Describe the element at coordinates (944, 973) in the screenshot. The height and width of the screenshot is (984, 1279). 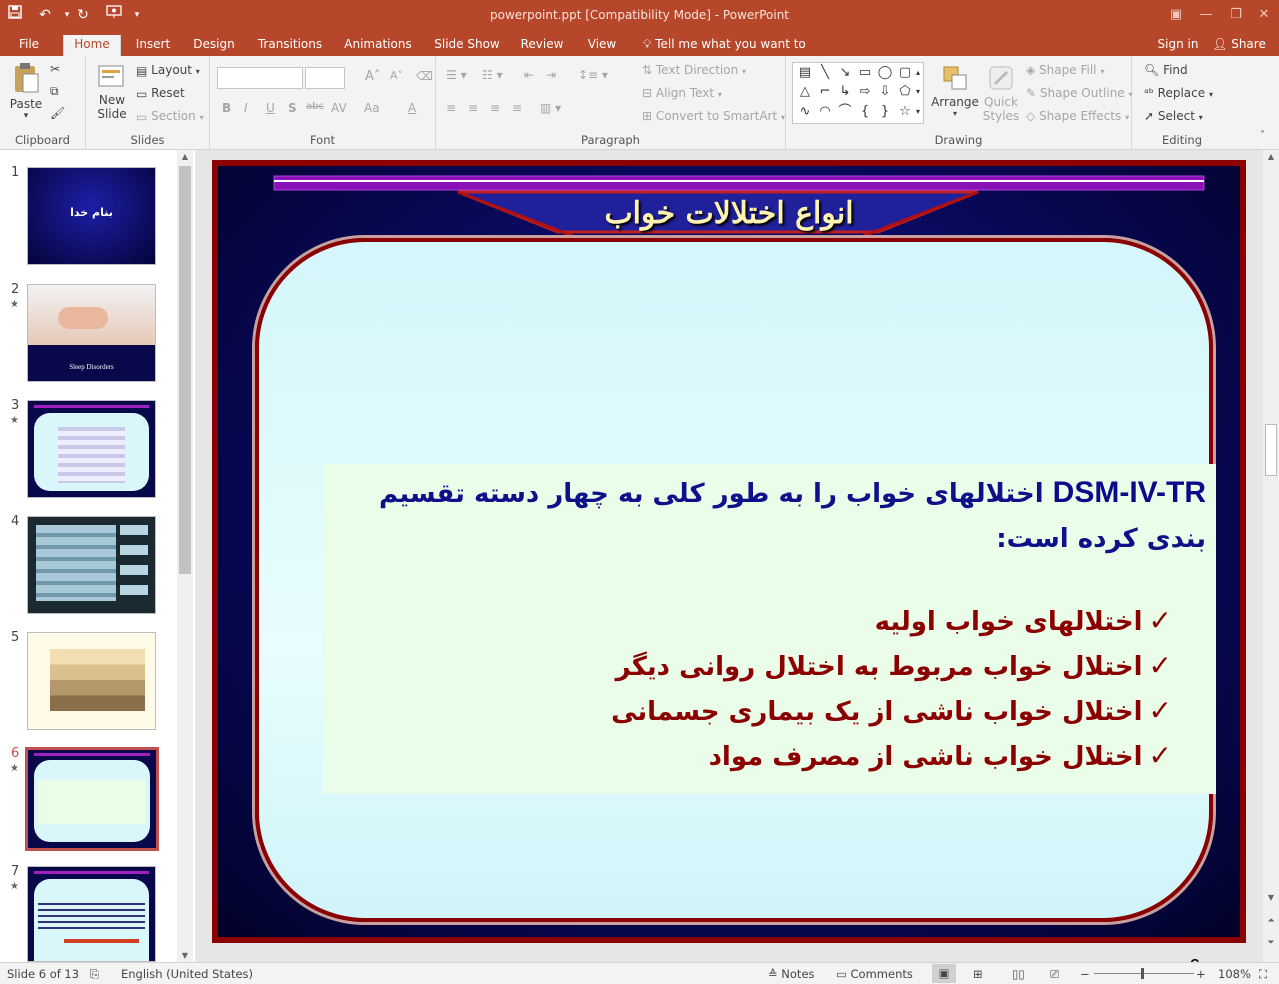
I see `normal-view-icon: ▣` at that location.